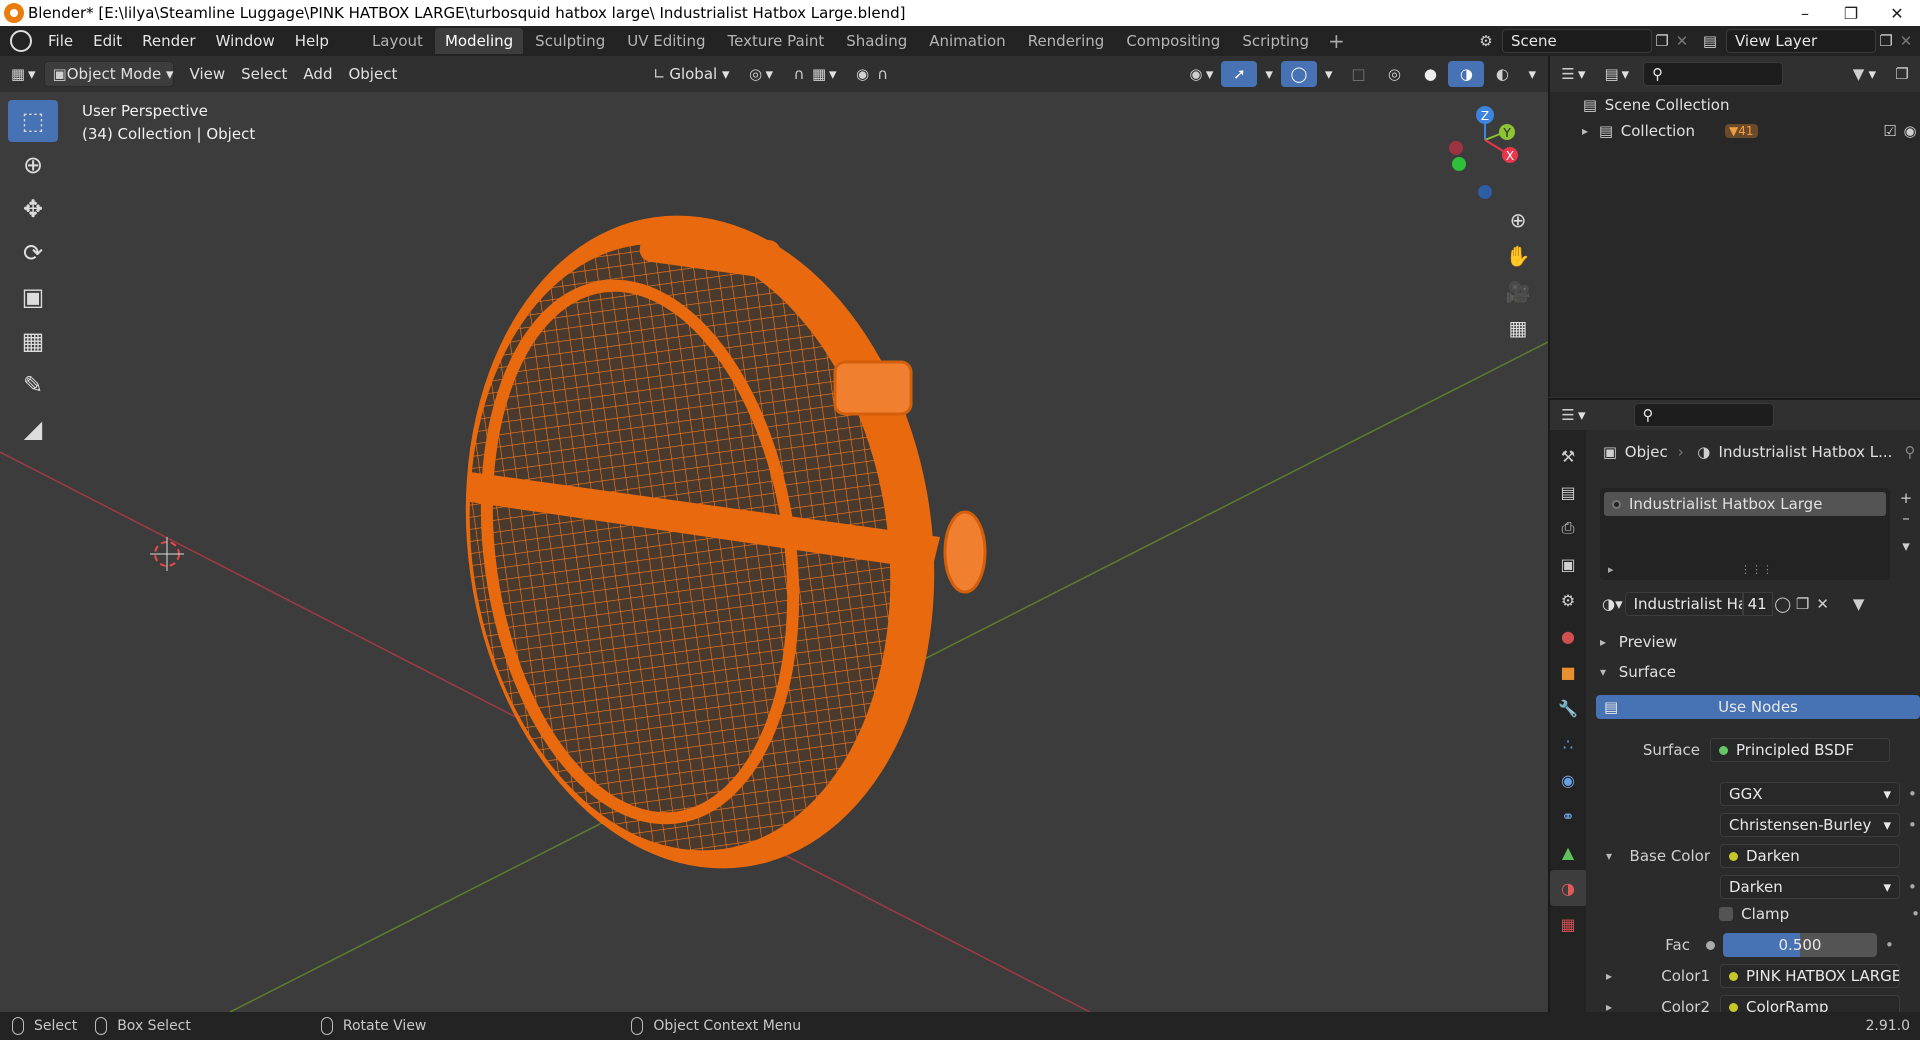  I want to click on pivot-point-button: ◎ ▾, so click(760, 74).